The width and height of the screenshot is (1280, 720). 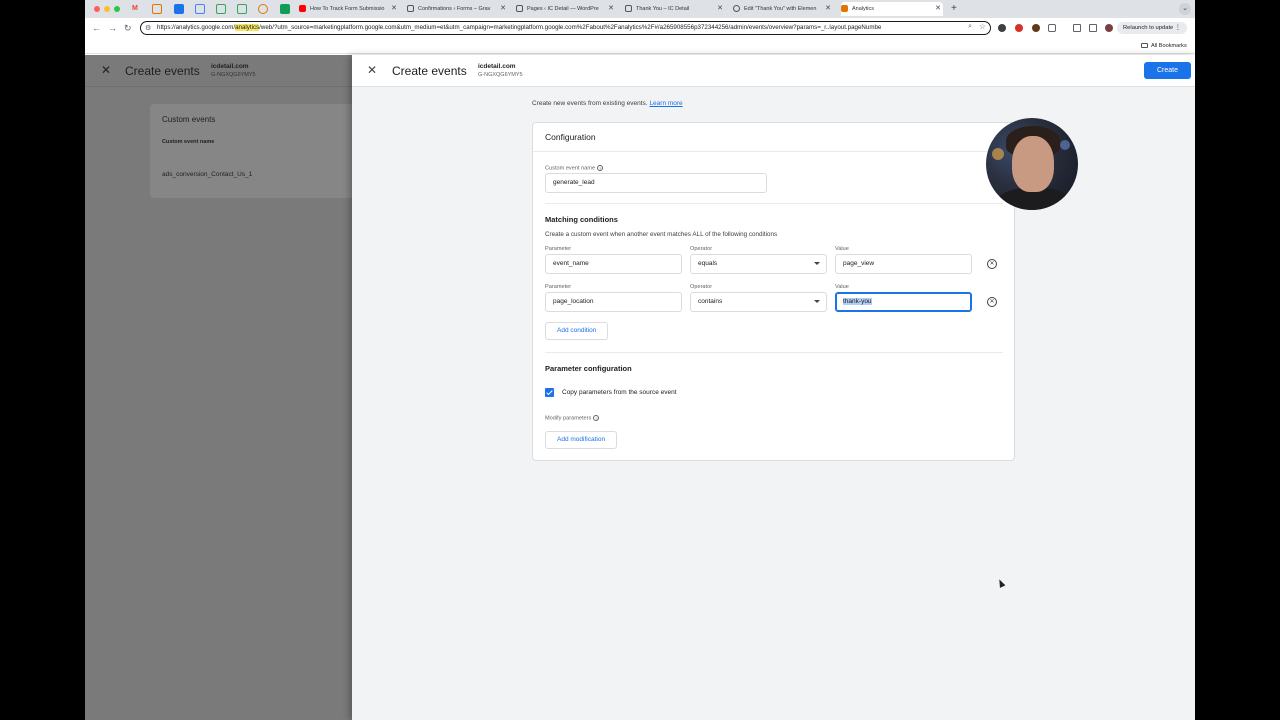 What do you see at coordinates (157, 9) in the screenshot?
I see `pinned-tab-analytics` at bounding box center [157, 9].